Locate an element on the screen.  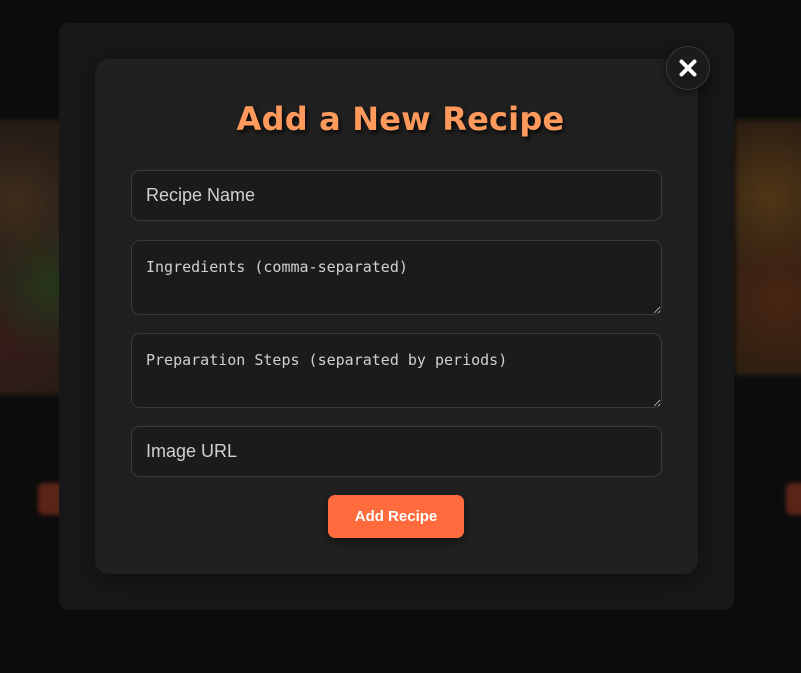
close-icon is located at coordinates (688, 68).